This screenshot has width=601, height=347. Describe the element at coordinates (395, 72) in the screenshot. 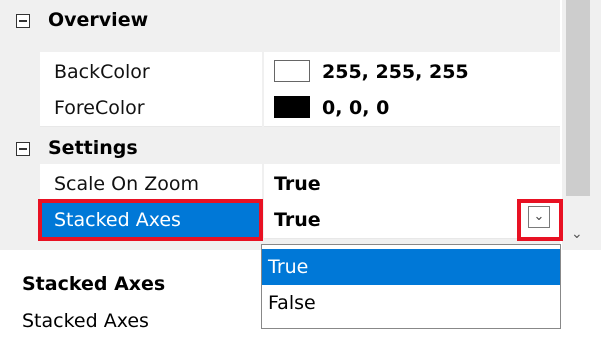

I see `property-value: 255, 255, 255` at that location.